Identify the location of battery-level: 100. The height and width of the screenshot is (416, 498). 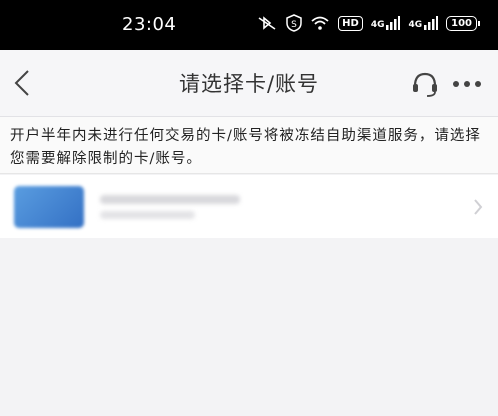
(461, 23).